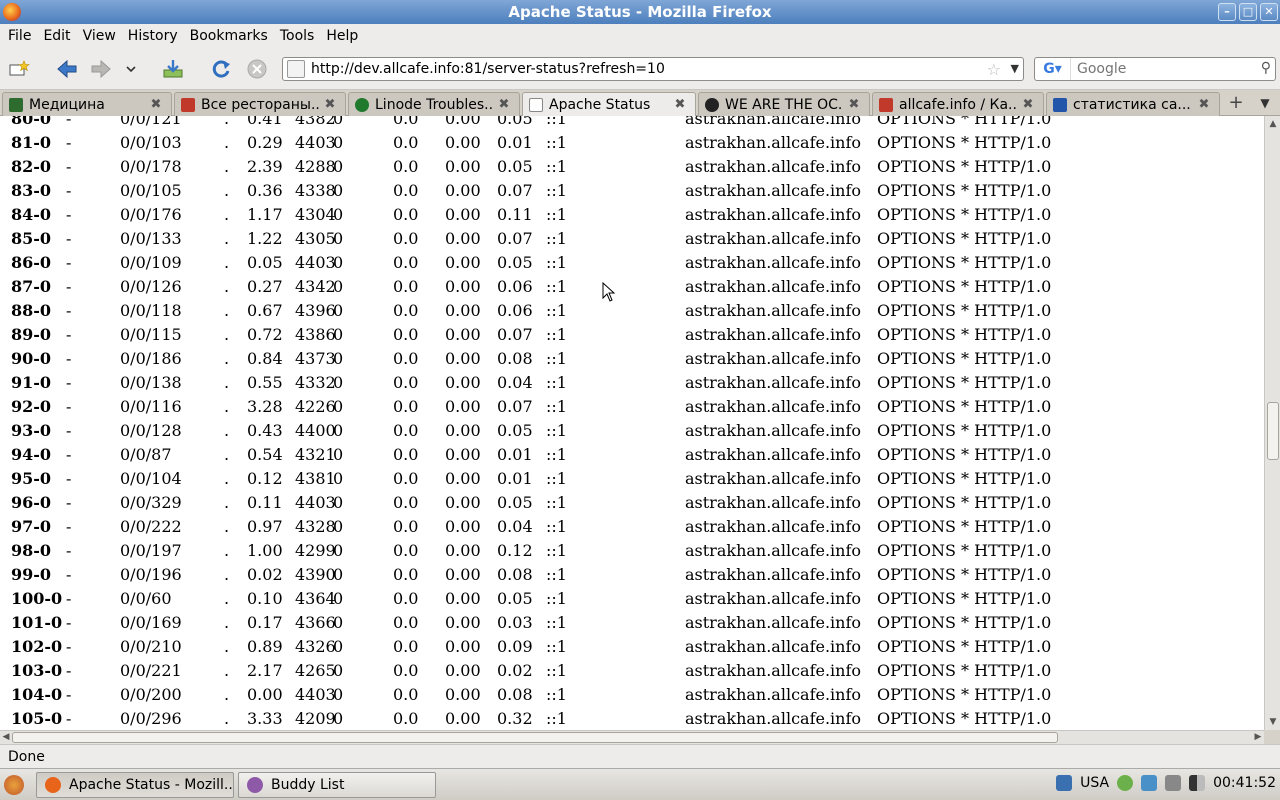 Image resolution: width=1280 pixels, height=800 pixels. Describe the element at coordinates (265, 718) in the screenshot. I see `cell-cpu: 3.33` at that location.